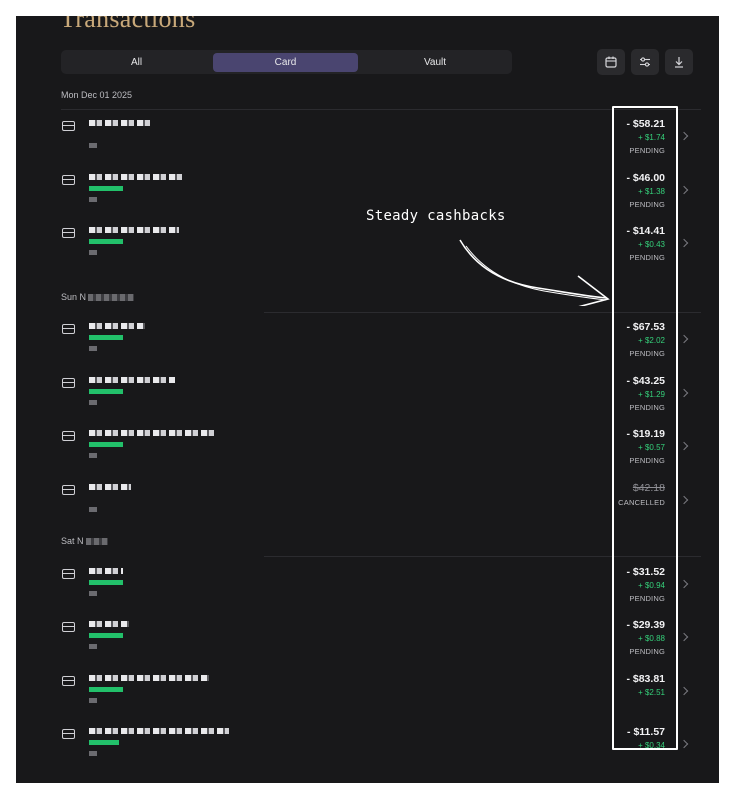 Image resolution: width=735 pixels, height=800 pixels. What do you see at coordinates (128, 24) in the screenshot?
I see `page-title: Transactions` at bounding box center [128, 24].